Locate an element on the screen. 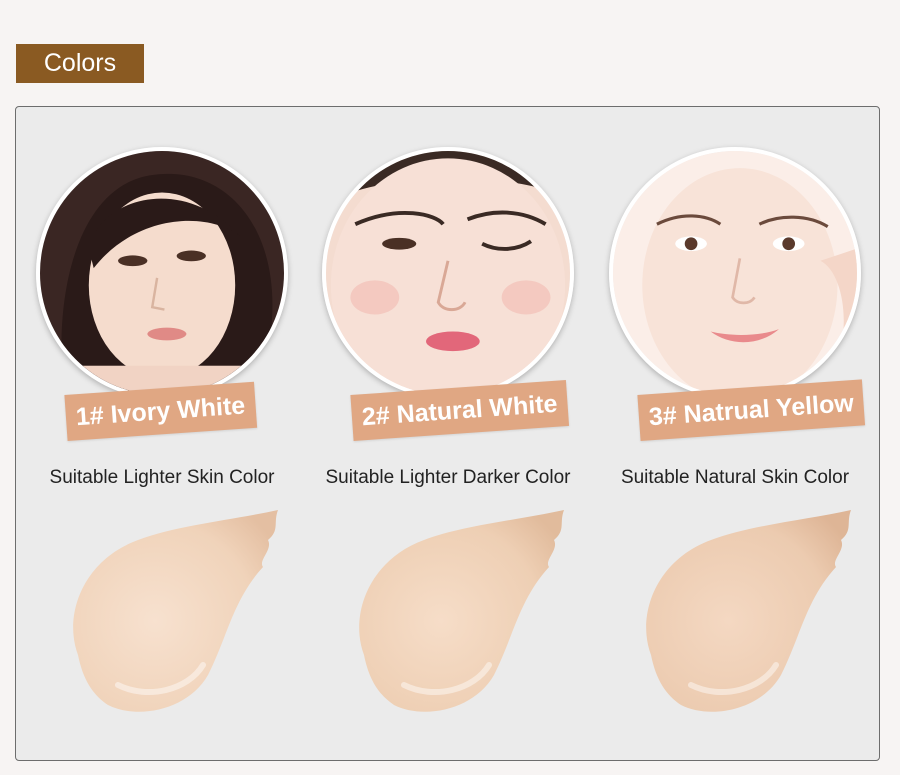  shade-label-badge: 3# Natrual Yellow is located at coordinates (751, 410).